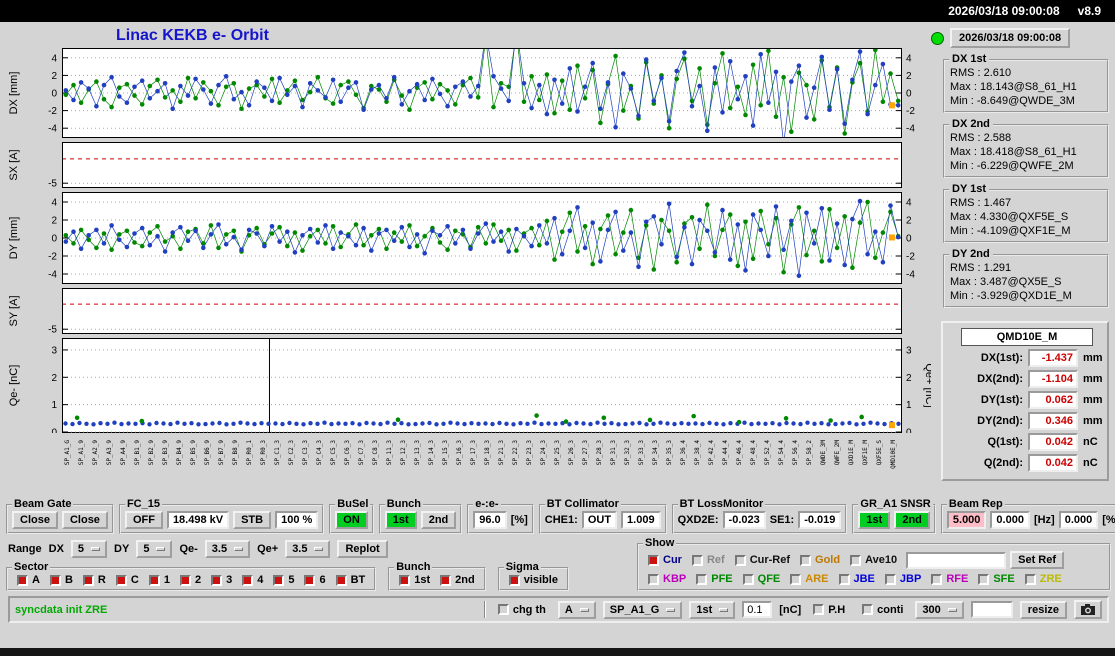 This screenshot has height=656, width=1115. What do you see at coordinates (557, 453) in the screenshot?
I see `svg-text: SP_25_3` at bounding box center [557, 453].